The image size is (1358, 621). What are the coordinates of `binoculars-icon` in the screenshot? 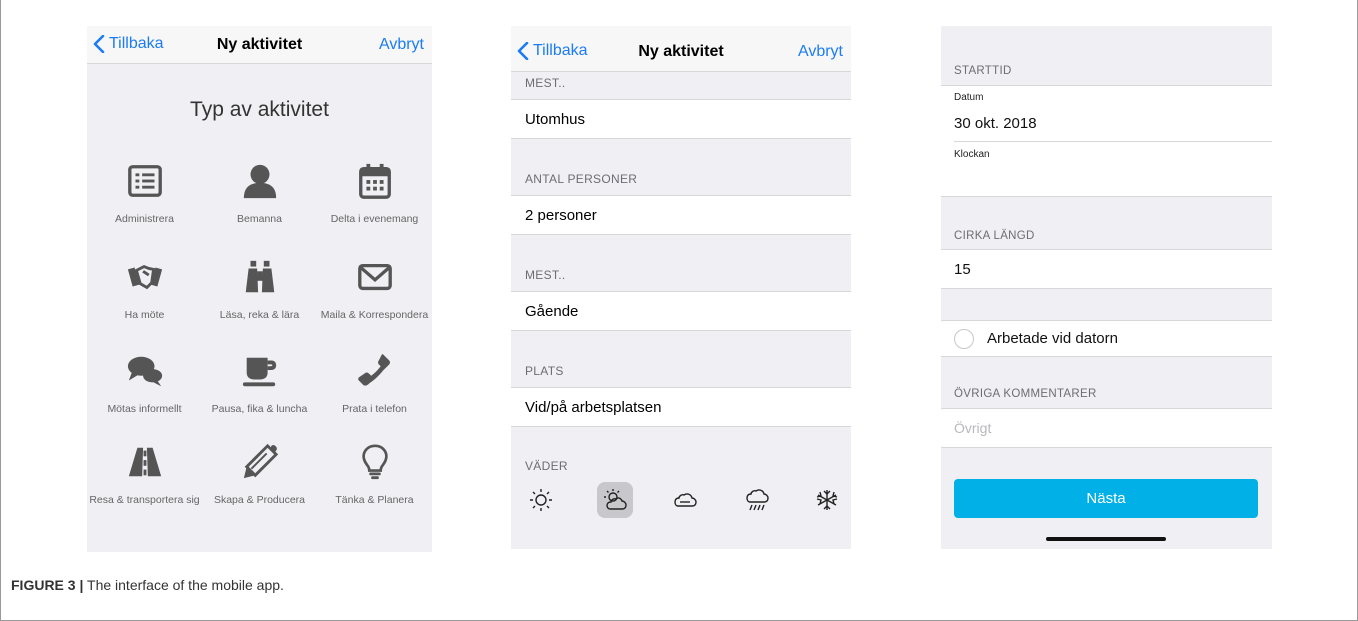 It's located at (259, 276).